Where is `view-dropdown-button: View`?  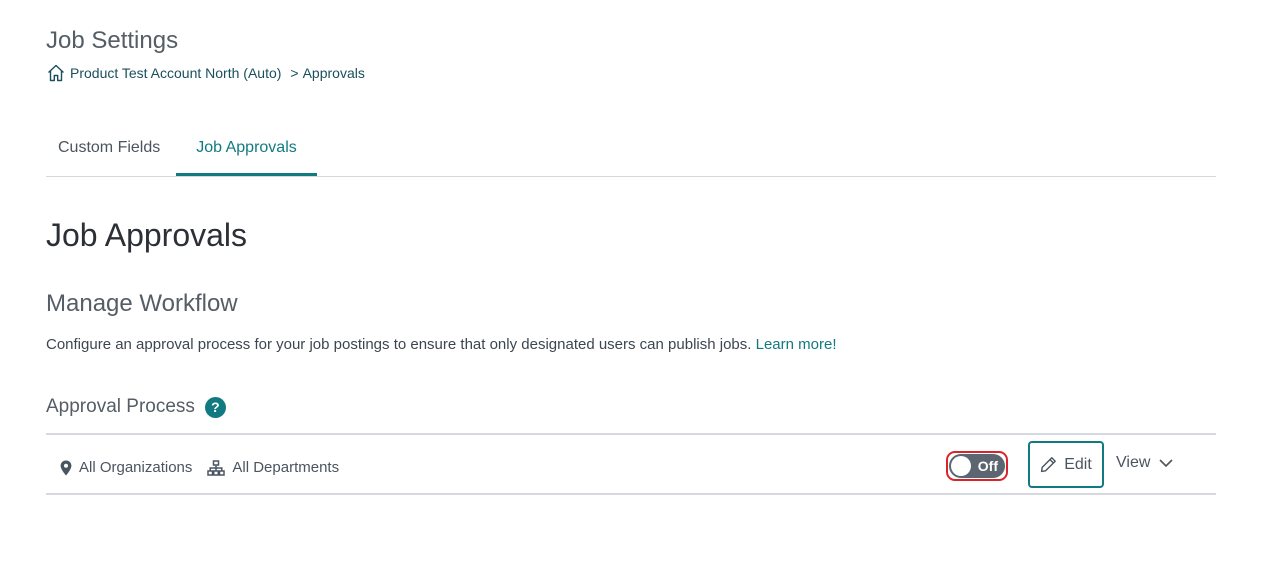 view-dropdown-button: View is located at coordinates (1144, 463).